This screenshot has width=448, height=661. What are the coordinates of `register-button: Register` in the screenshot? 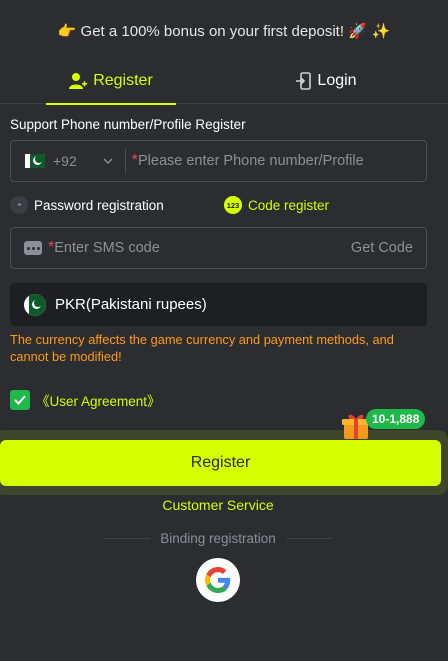 It's located at (220, 463).